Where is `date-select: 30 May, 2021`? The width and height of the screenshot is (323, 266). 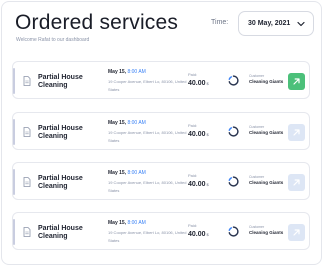
date-select: 30 May, 2021 is located at coordinates (276, 23).